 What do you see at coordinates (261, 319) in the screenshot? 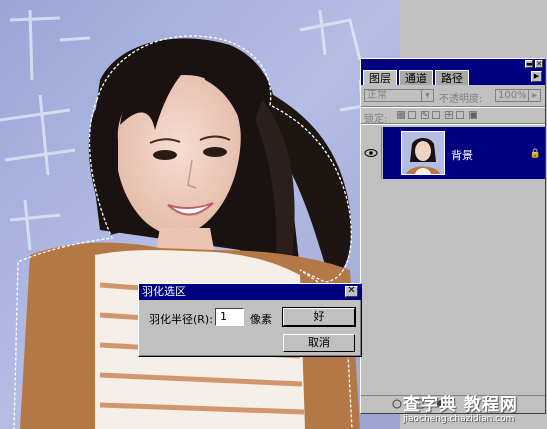
I see `feather-radius-unit: 像素` at bounding box center [261, 319].